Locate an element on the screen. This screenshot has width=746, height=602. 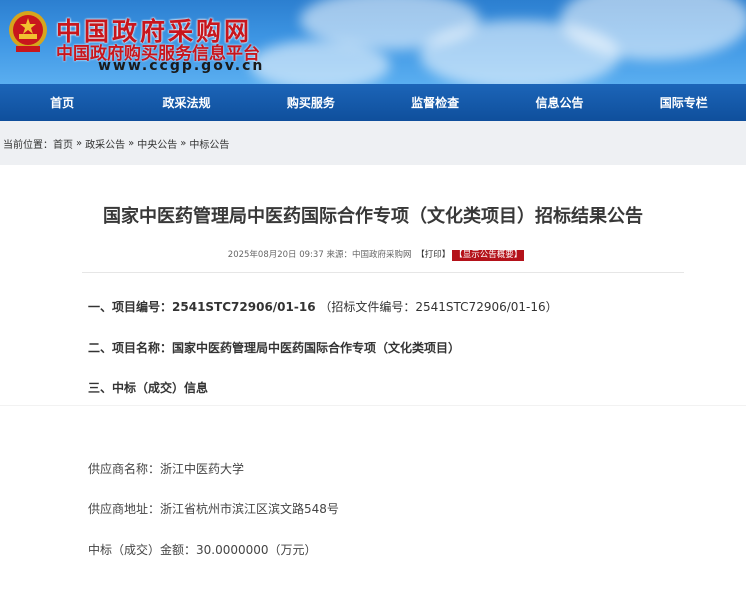
show-summary-button: 【显示公告概要】 is located at coordinates (488, 255).